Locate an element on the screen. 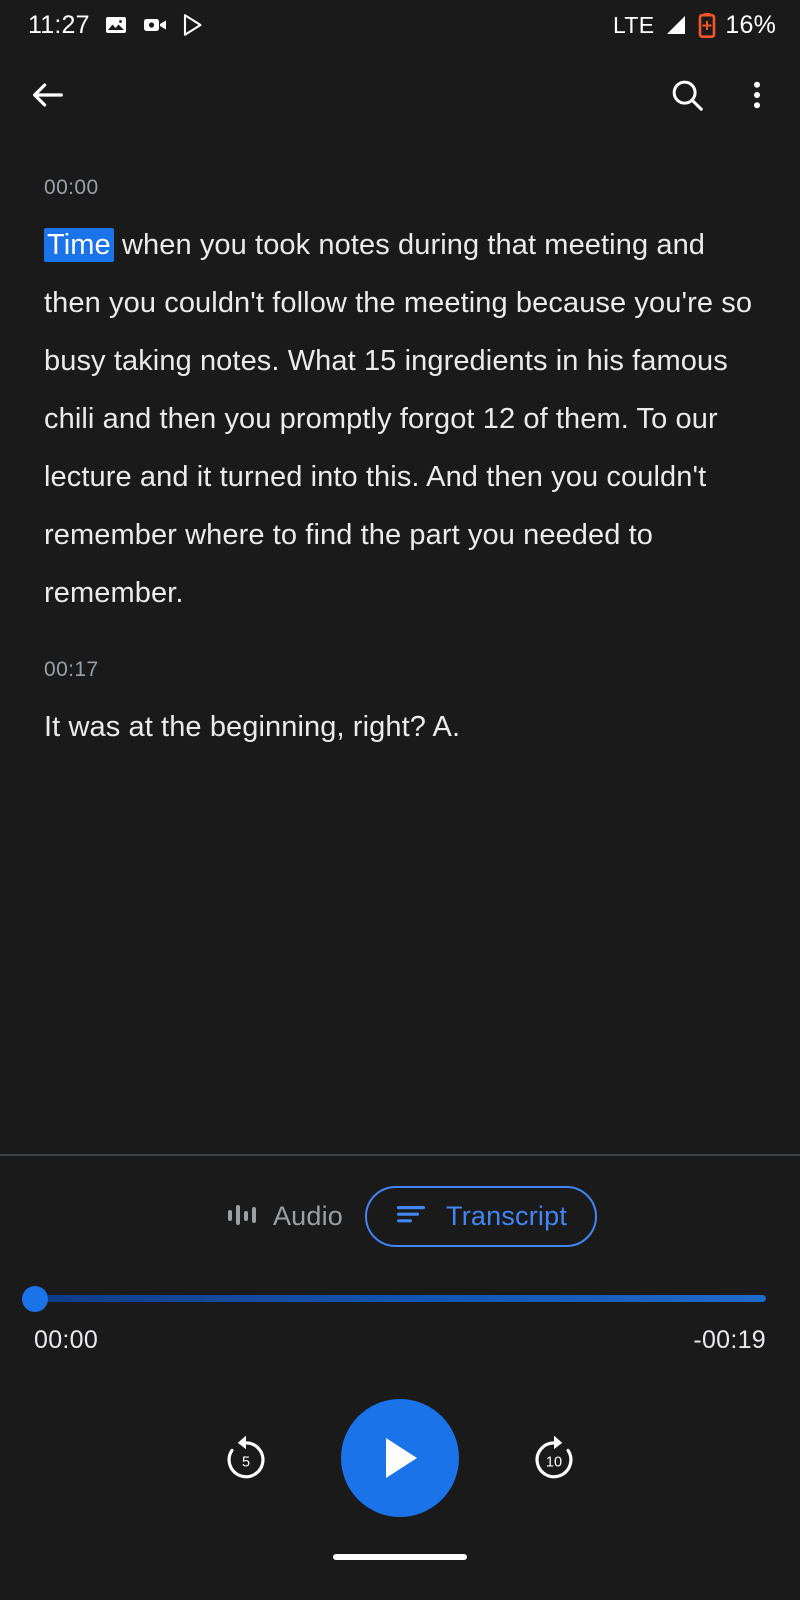  playback-controls: 5 10 is located at coordinates (400, 1458).